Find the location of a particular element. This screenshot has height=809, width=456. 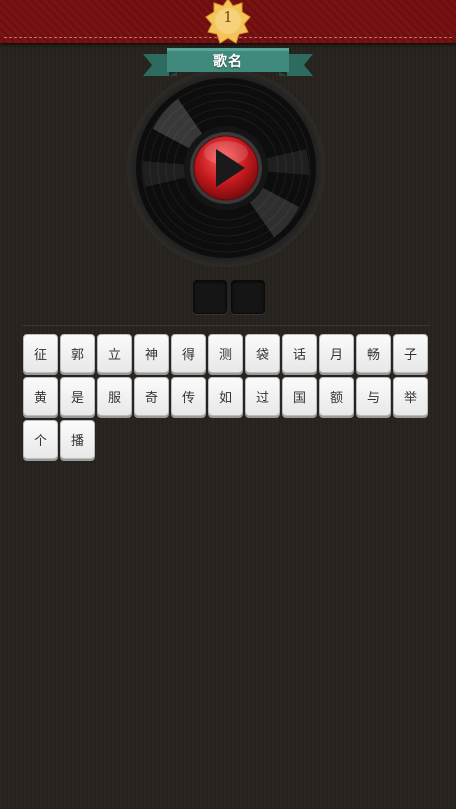

character-key: 话 is located at coordinates (299, 353).